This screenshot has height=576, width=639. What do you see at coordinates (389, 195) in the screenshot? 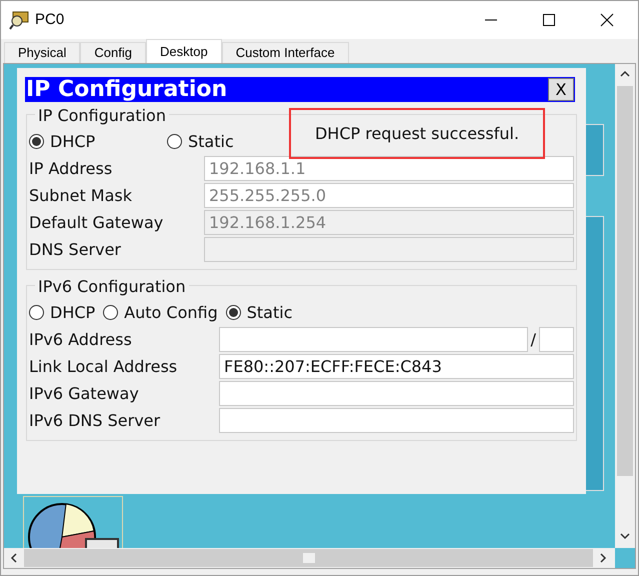
I see `input-field: 255.255.255.0` at bounding box center [389, 195].